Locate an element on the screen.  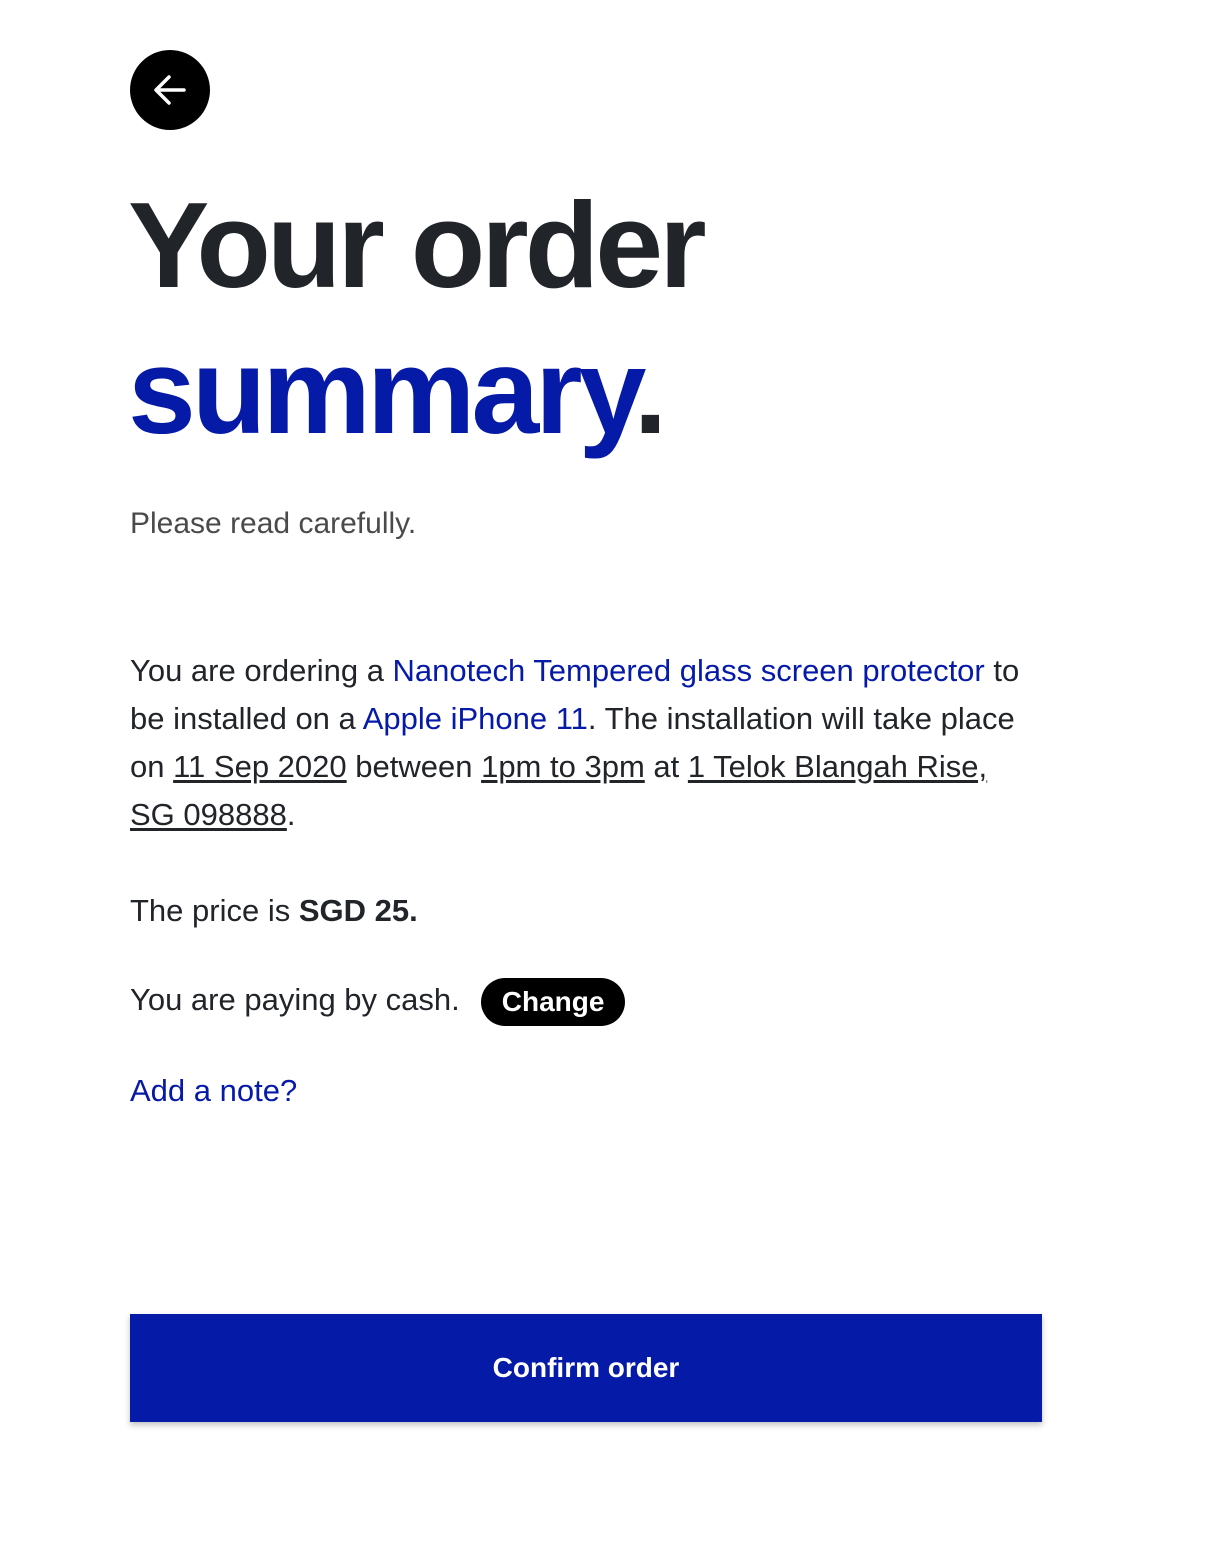
summary-mid-3: between is located at coordinates (414, 766).